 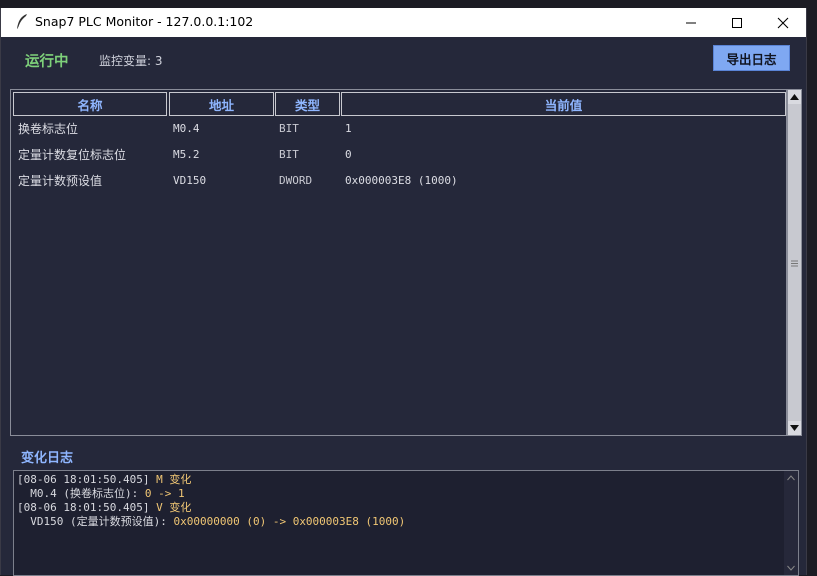 What do you see at coordinates (101, 493) in the screenshot?
I see `log-line: M0.4 (换卷标志位): 0 -> 1` at bounding box center [101, 493].